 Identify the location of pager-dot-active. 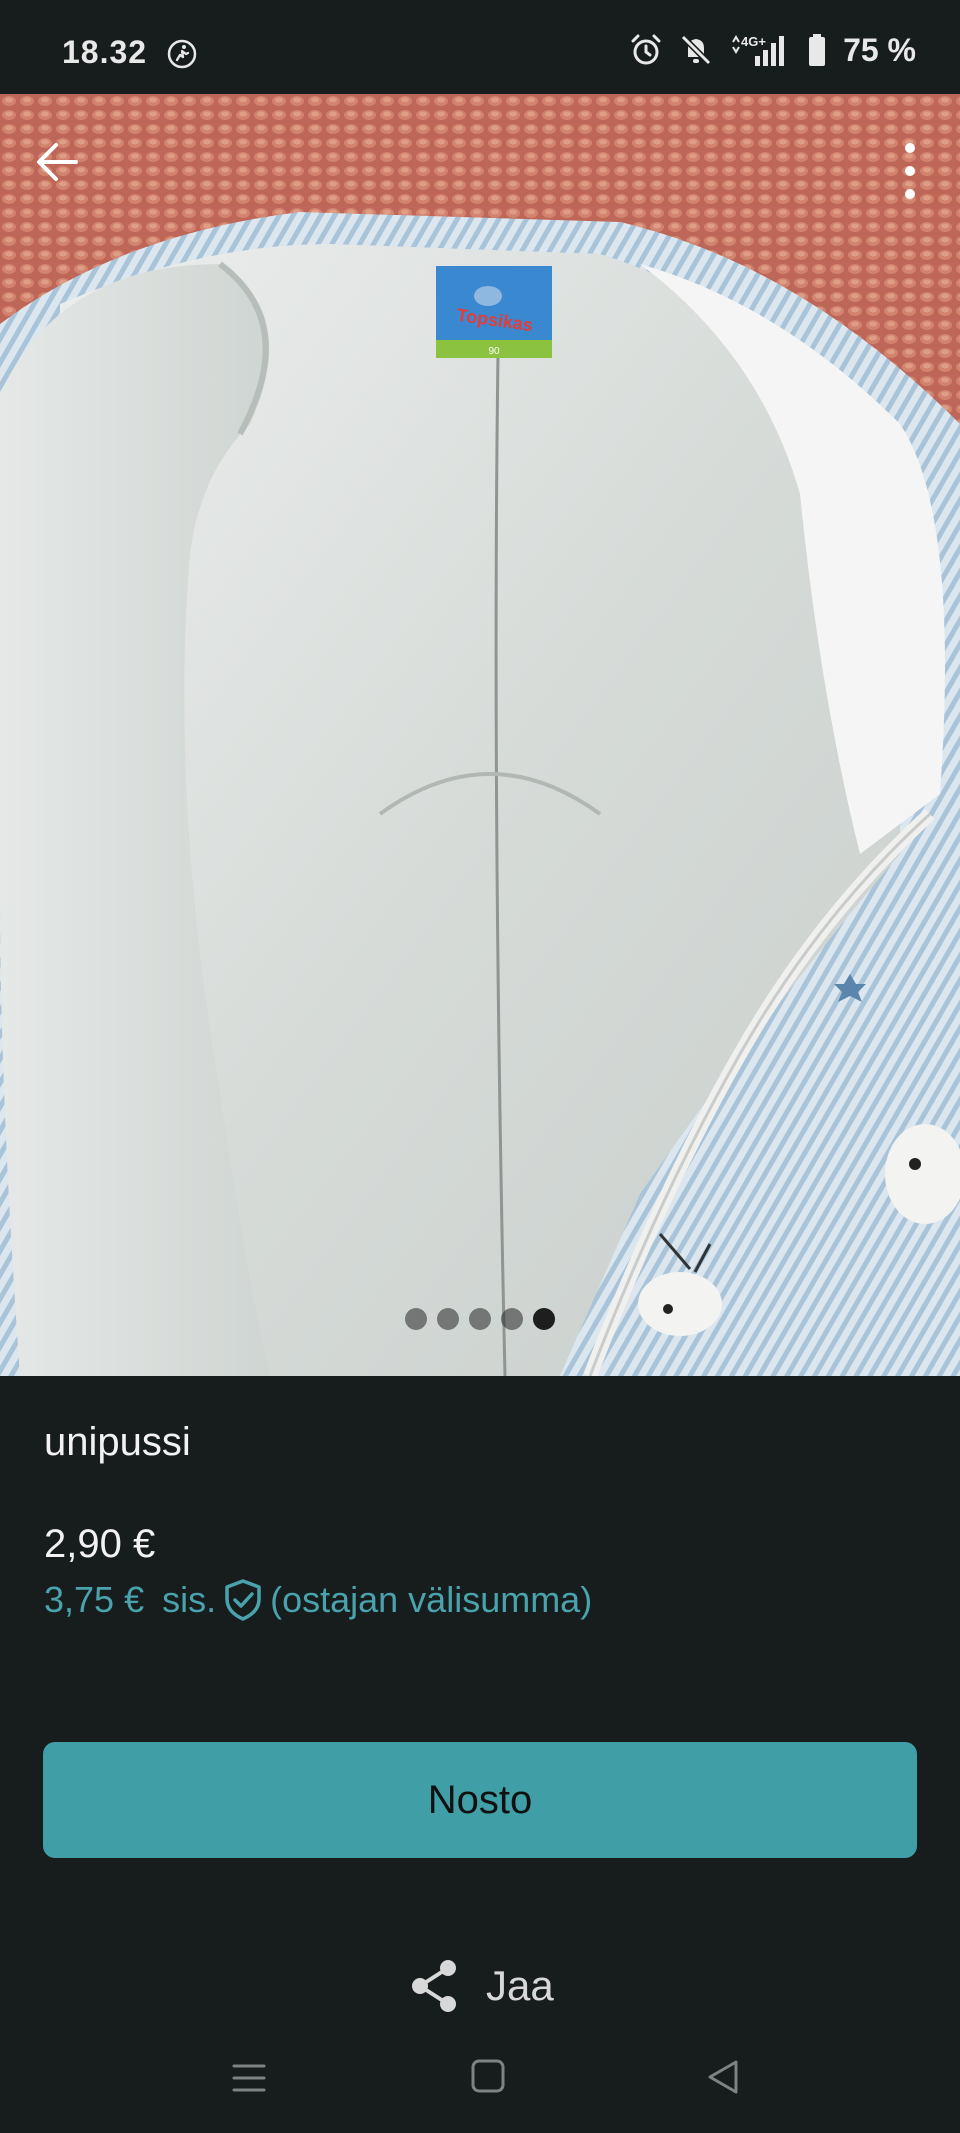
(544, 1319).